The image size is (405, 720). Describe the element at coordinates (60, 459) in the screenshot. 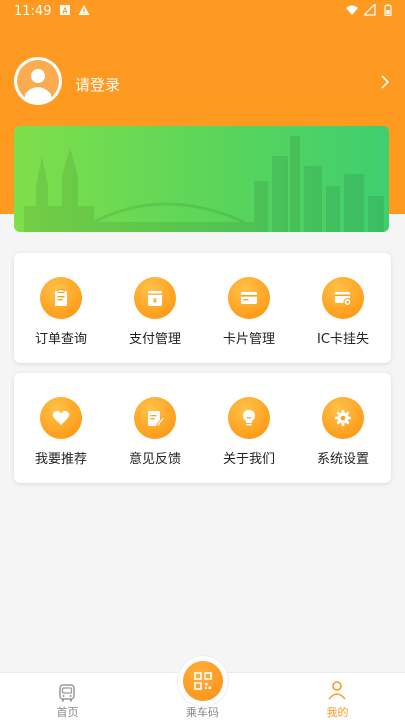

I see `menu-label: 我要推荐` at that location.